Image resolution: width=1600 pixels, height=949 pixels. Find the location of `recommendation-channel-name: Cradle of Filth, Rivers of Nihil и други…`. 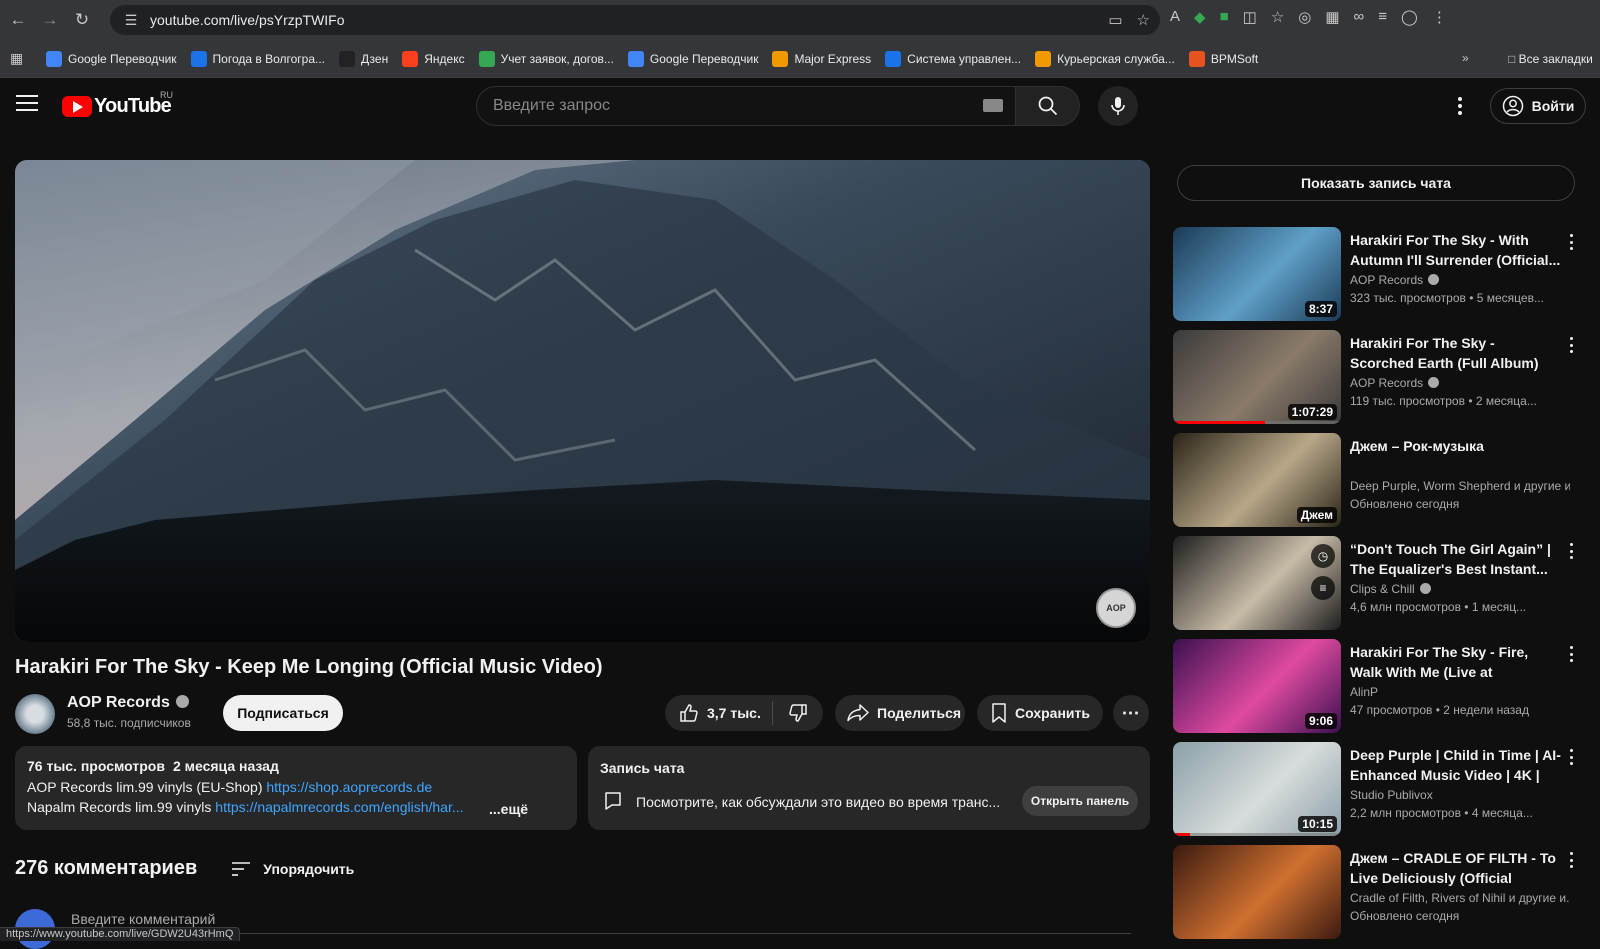

recommendation-channel-name: Cradle of Filth, Rivers of Nihil и други… is located at coordinates (1460, 898).